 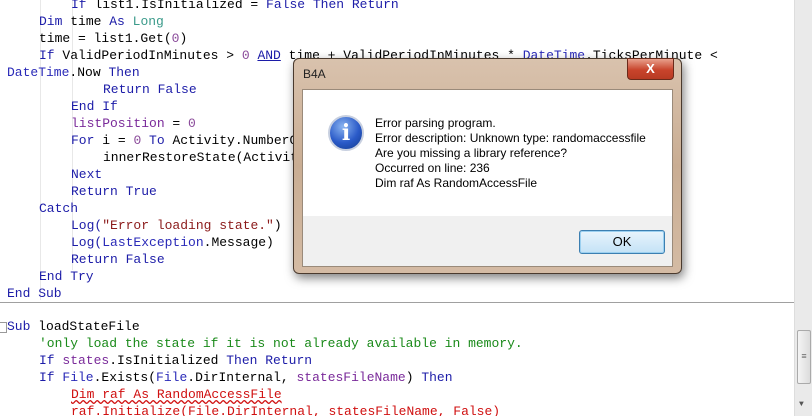 What do you see at coordinates (153, 242) in the screenshot?
I see `code-token: LastException` at bounding box center [153, 242].